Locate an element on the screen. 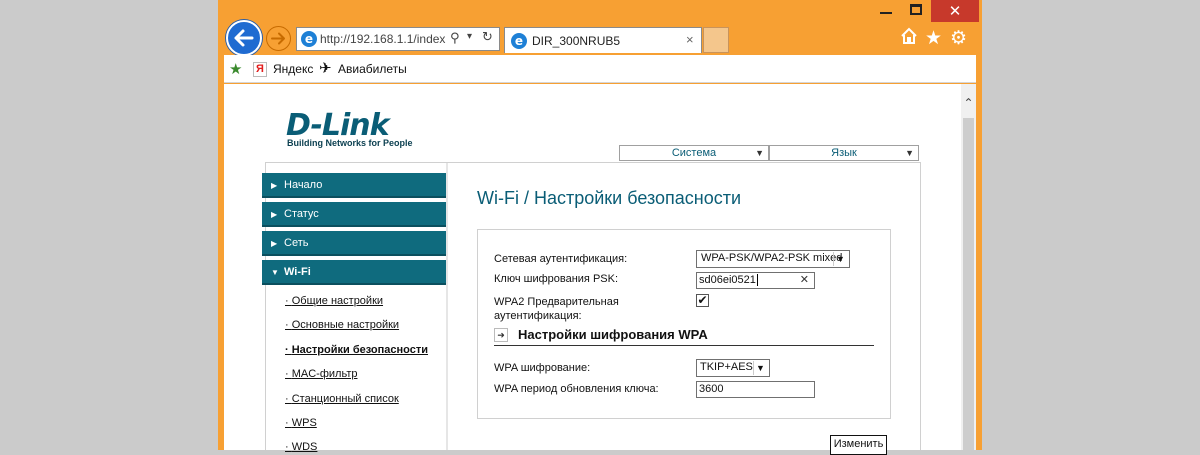  subnav-security-settings: · Настройки безопасности is located at coordinates (356, 350).